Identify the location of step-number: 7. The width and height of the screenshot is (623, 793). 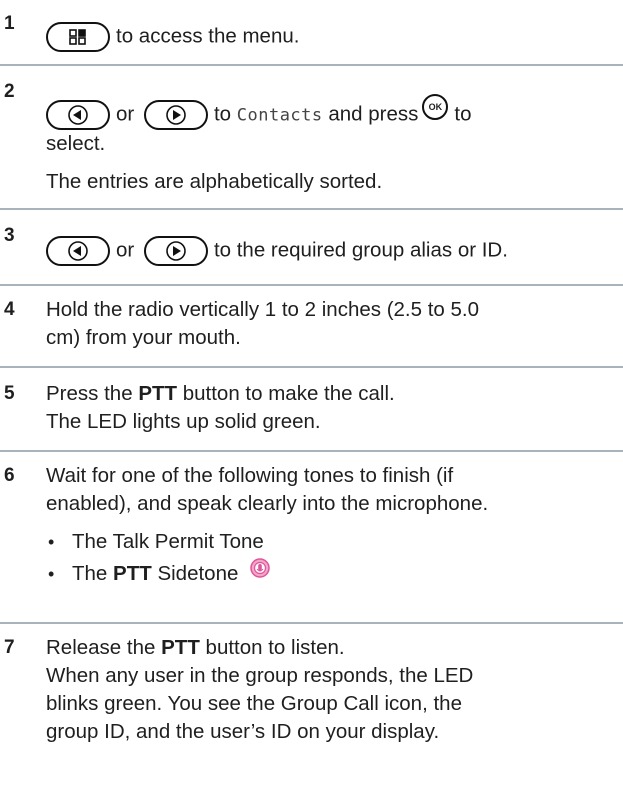
(9, 647).